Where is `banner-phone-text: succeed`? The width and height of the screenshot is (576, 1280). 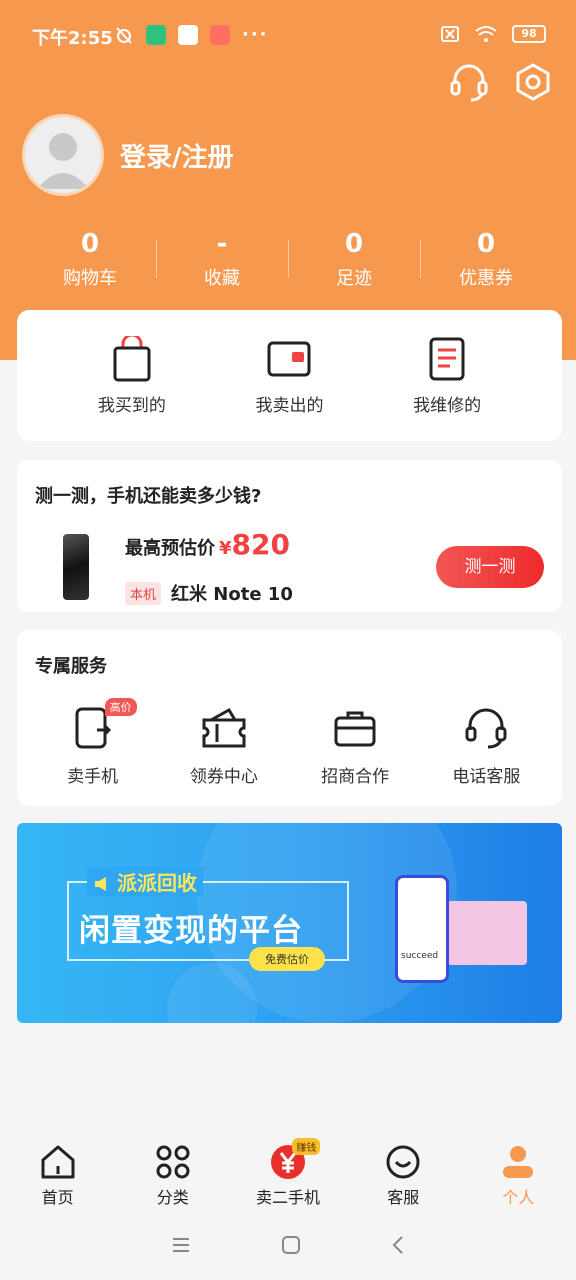 banner-phone-text: succeed is located at coordinates (420, 956).